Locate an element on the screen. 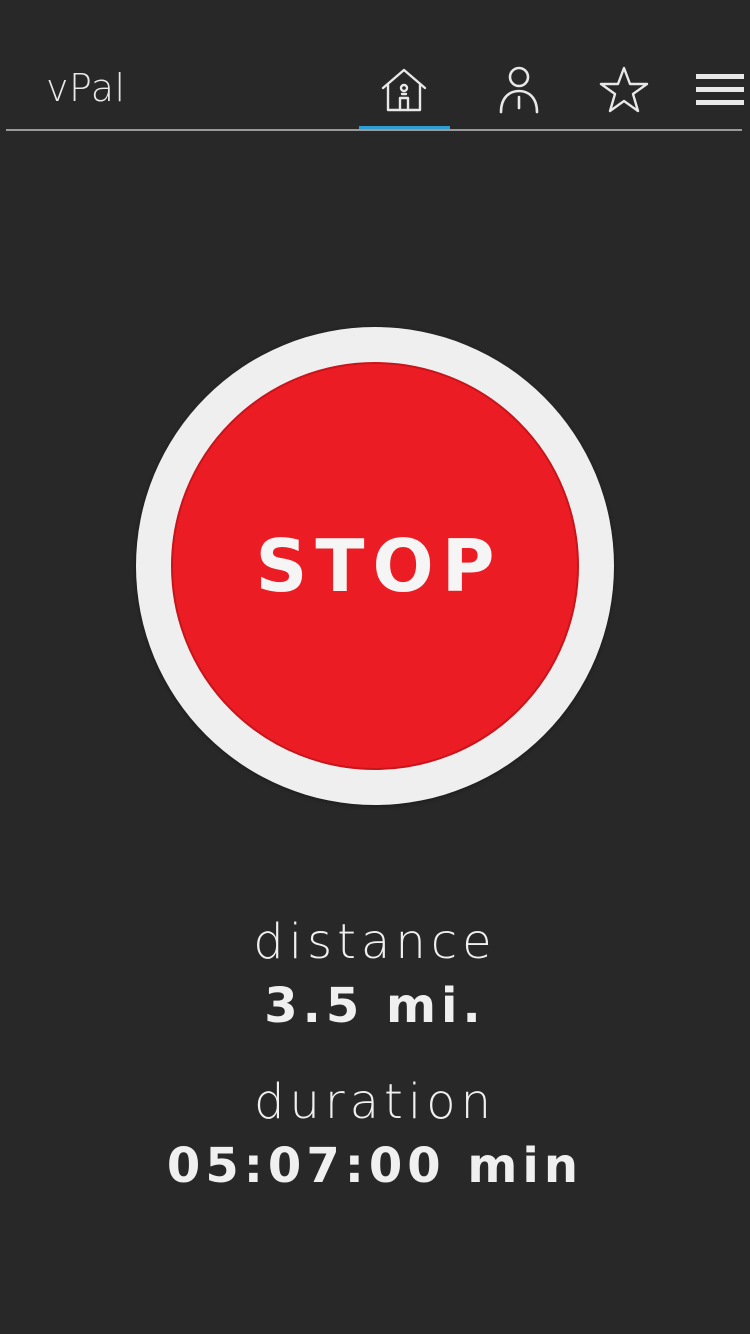 The height and width of the screenshot is (1334, 750). top-bar: vPal is located at coordinates (375, 66).